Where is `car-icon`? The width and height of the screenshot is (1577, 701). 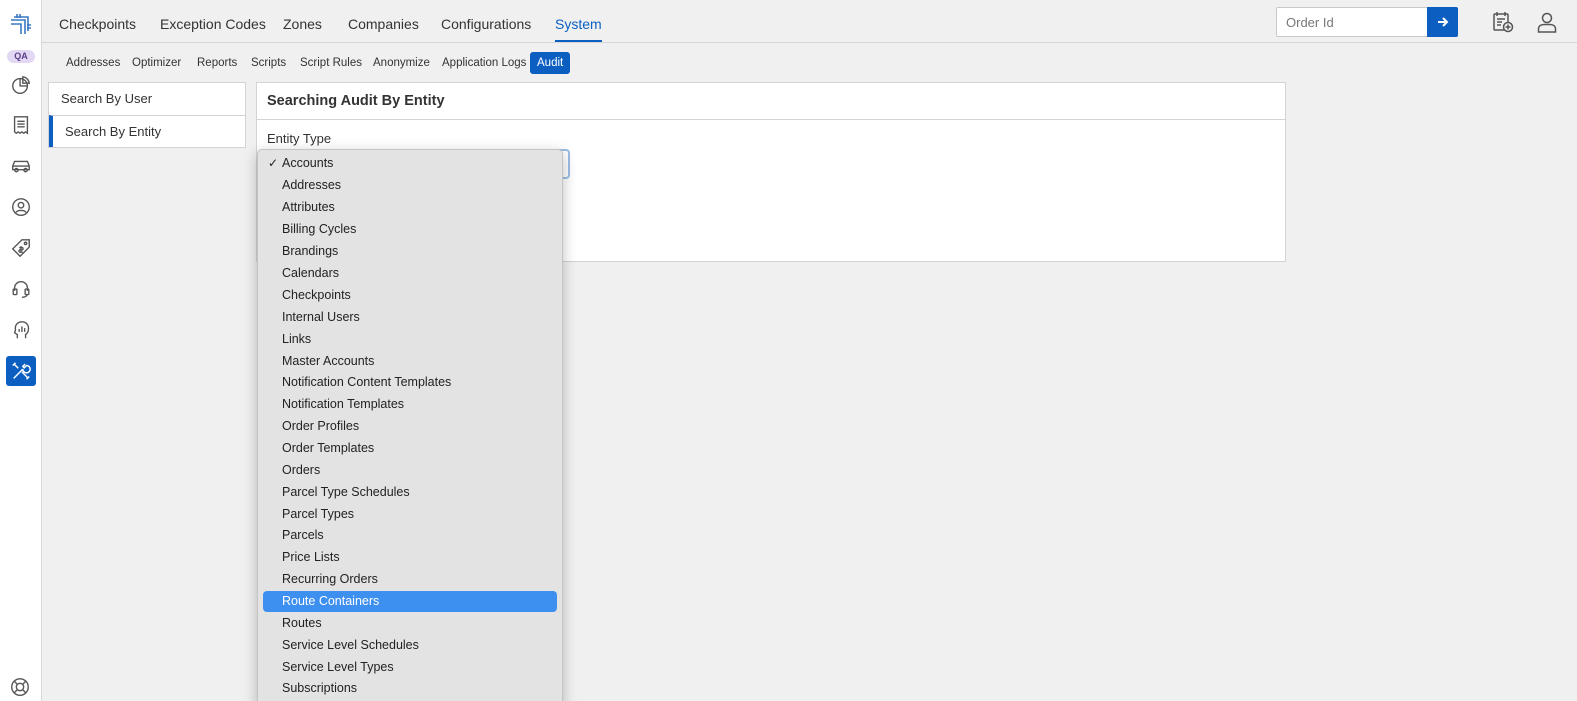
car-icon is located at coordinates (21, 166).